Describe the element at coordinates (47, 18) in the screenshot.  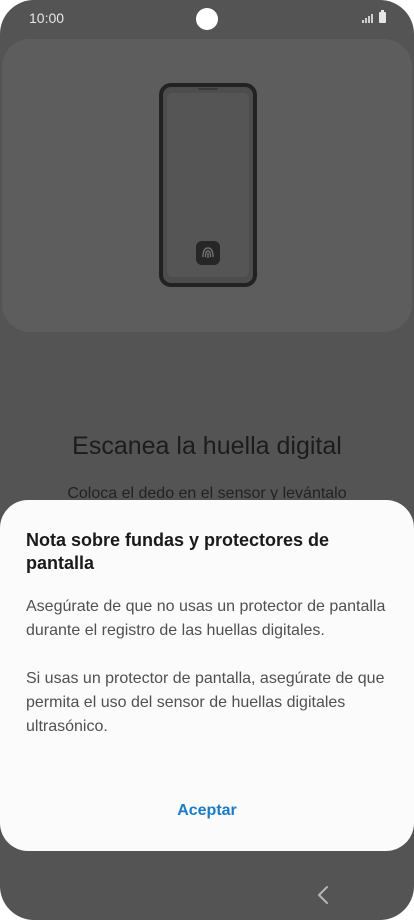
I see `status-time: 10:00` at that location.